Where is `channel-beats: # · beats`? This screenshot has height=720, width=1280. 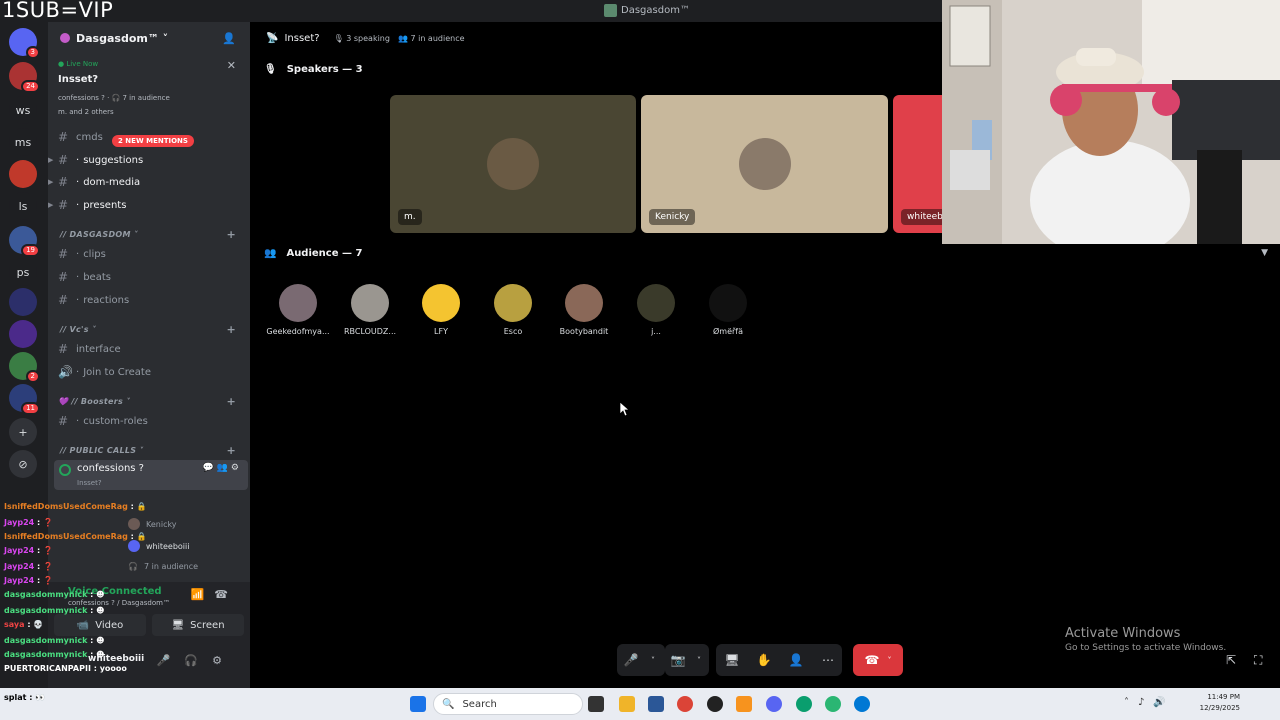
channel-beats: # · beats is located at coordinates (152, 277).